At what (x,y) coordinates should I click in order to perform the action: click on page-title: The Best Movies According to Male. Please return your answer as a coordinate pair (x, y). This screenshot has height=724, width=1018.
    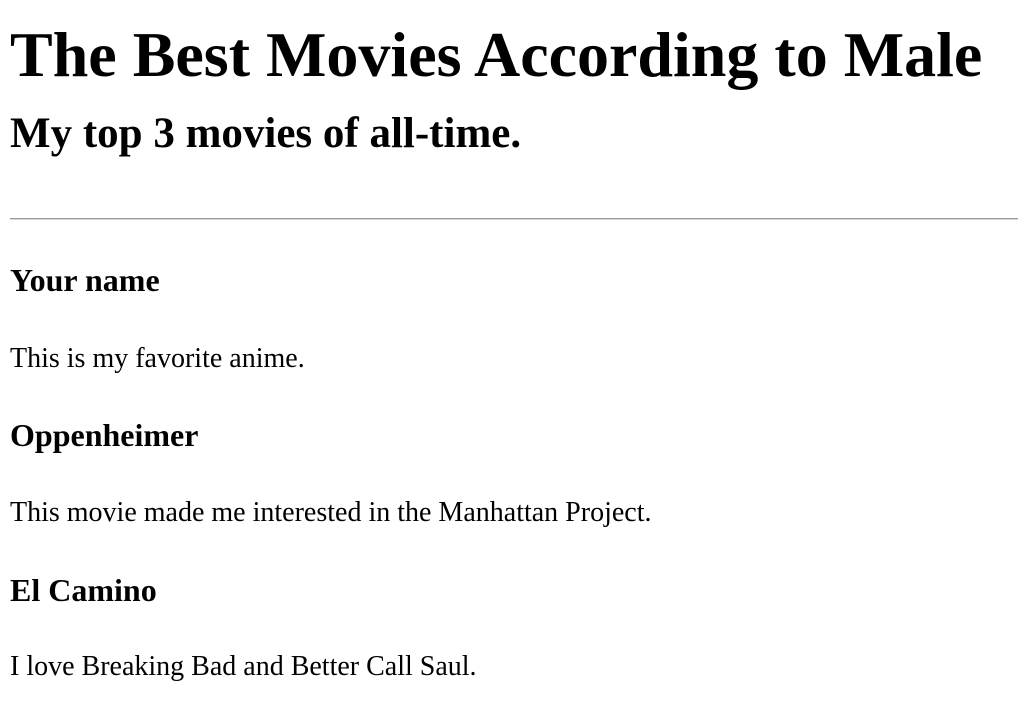
    Looking at the image, I should click on (496, 54).